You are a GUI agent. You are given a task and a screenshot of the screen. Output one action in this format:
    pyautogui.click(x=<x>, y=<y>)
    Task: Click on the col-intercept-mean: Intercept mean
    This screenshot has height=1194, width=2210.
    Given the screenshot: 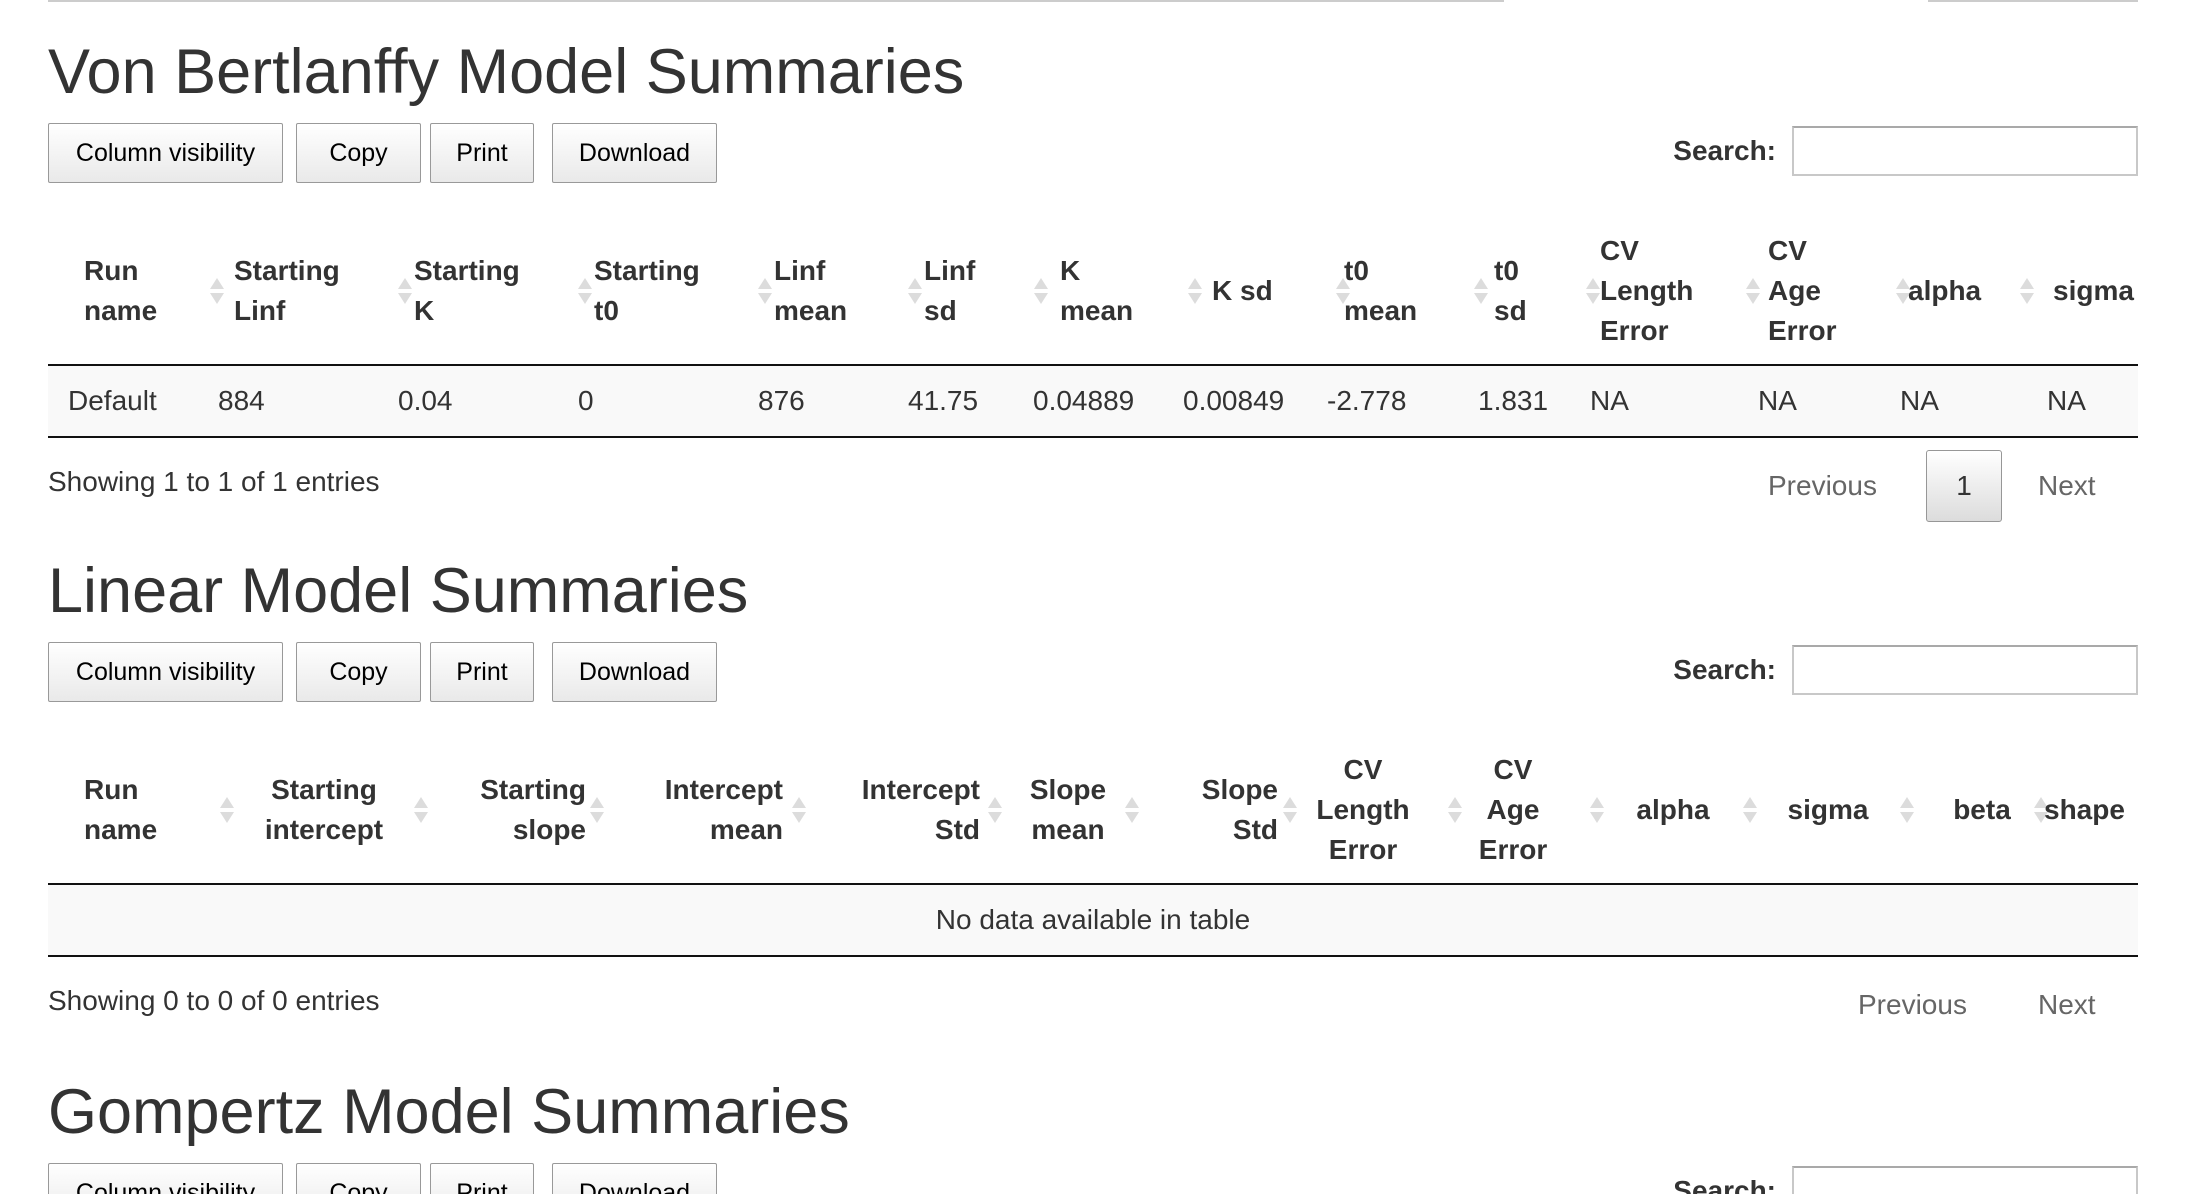 What is the action you would take?
    pyautogui.click(x=707, y=810)
    